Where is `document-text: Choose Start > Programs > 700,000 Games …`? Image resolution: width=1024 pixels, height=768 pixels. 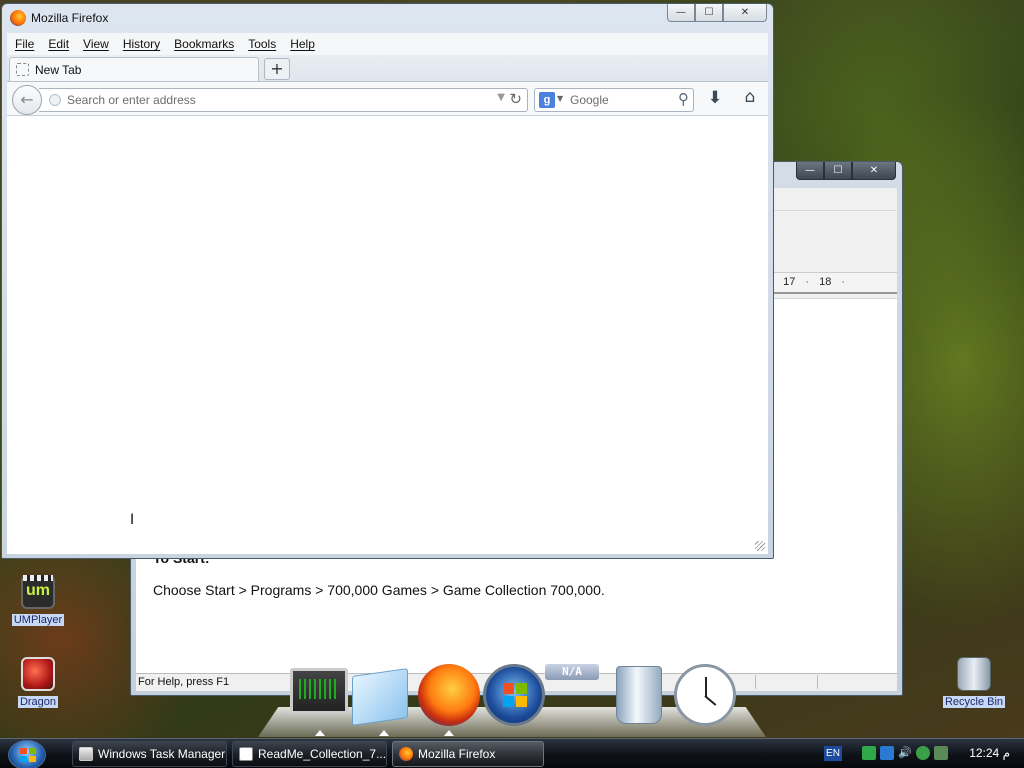 document-text: Choose Start > Programs > 700,000 Games … is located at coordinates (379, 590).